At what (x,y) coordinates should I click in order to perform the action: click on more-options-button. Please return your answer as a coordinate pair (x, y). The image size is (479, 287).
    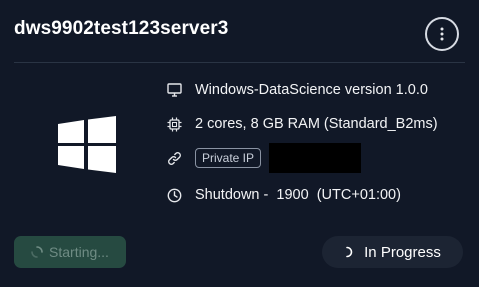
    Looking at the image, I should click on (442, 34).